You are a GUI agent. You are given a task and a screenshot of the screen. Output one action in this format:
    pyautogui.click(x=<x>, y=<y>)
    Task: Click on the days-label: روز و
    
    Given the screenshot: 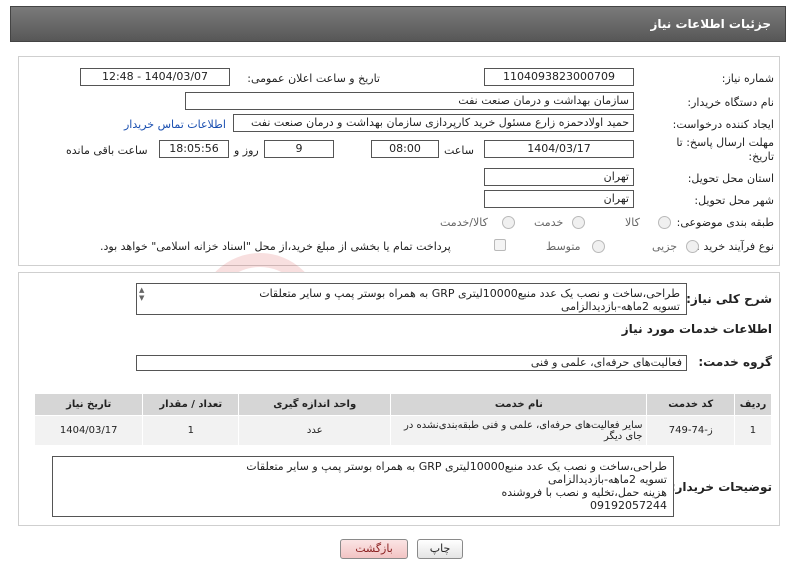 What is the action you would take?
    pyautogui.click(x=246, y=150)
    